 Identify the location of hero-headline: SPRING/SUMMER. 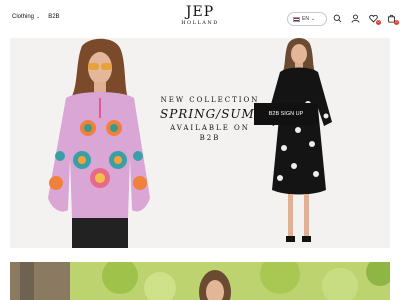
(224, 114).